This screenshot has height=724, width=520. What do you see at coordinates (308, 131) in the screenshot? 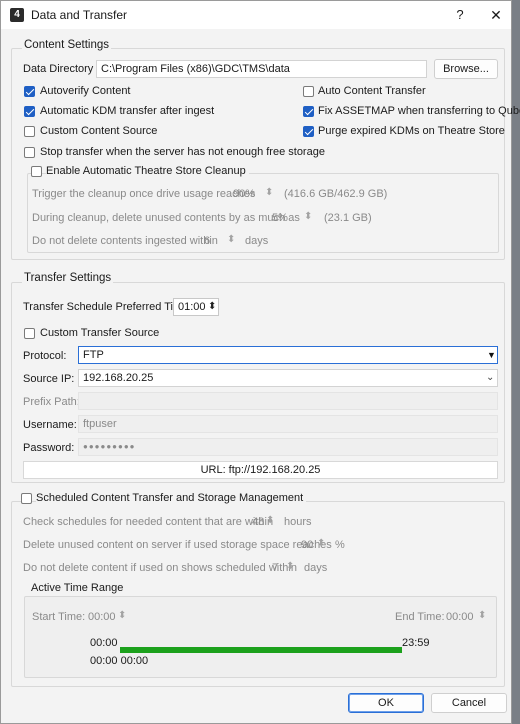
I see `purge-kdms-checkbox` at bounding box center [308, 131].